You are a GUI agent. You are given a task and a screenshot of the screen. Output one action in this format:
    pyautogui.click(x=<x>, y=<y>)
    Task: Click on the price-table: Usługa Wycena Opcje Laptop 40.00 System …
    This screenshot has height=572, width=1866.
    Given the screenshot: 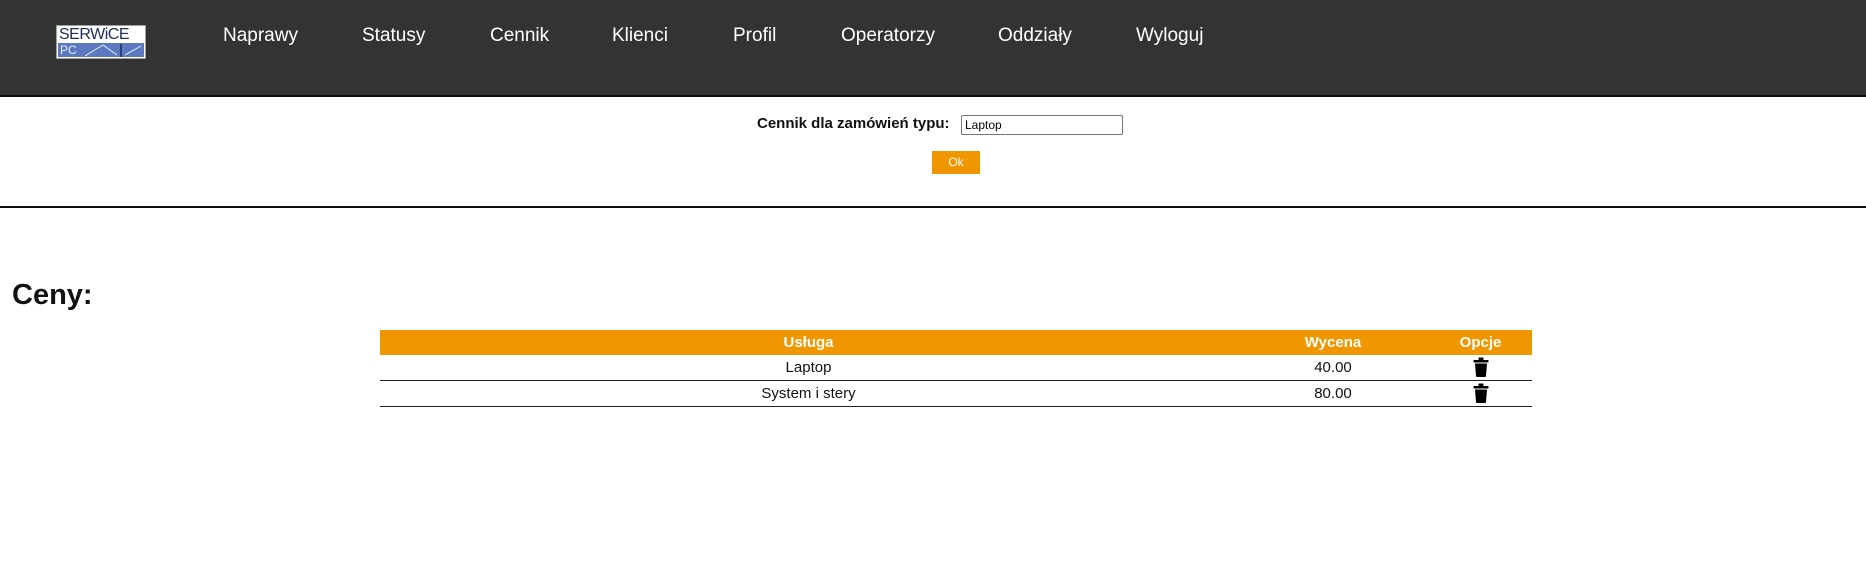 What is the action you would take?
    pyautogui.click(x=956, y=368)
    